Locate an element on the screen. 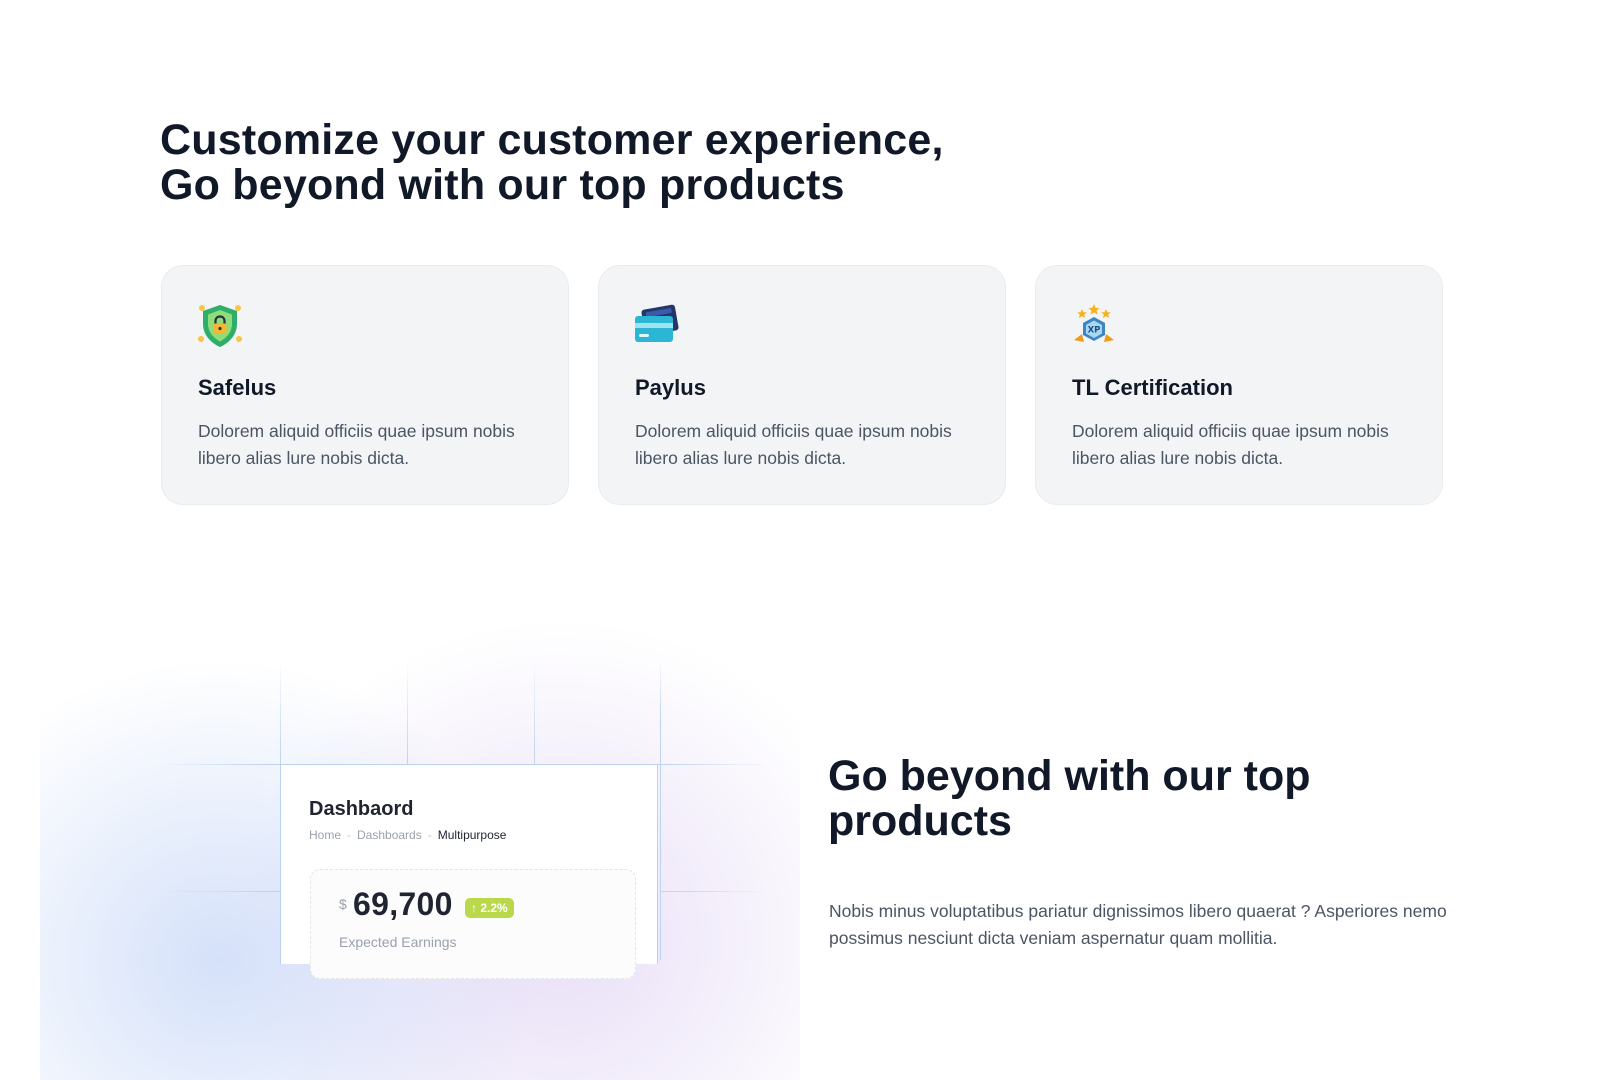 This screenshot has height=1080, width=1600. shield-lock-icon is located at coordinates (220, 326).